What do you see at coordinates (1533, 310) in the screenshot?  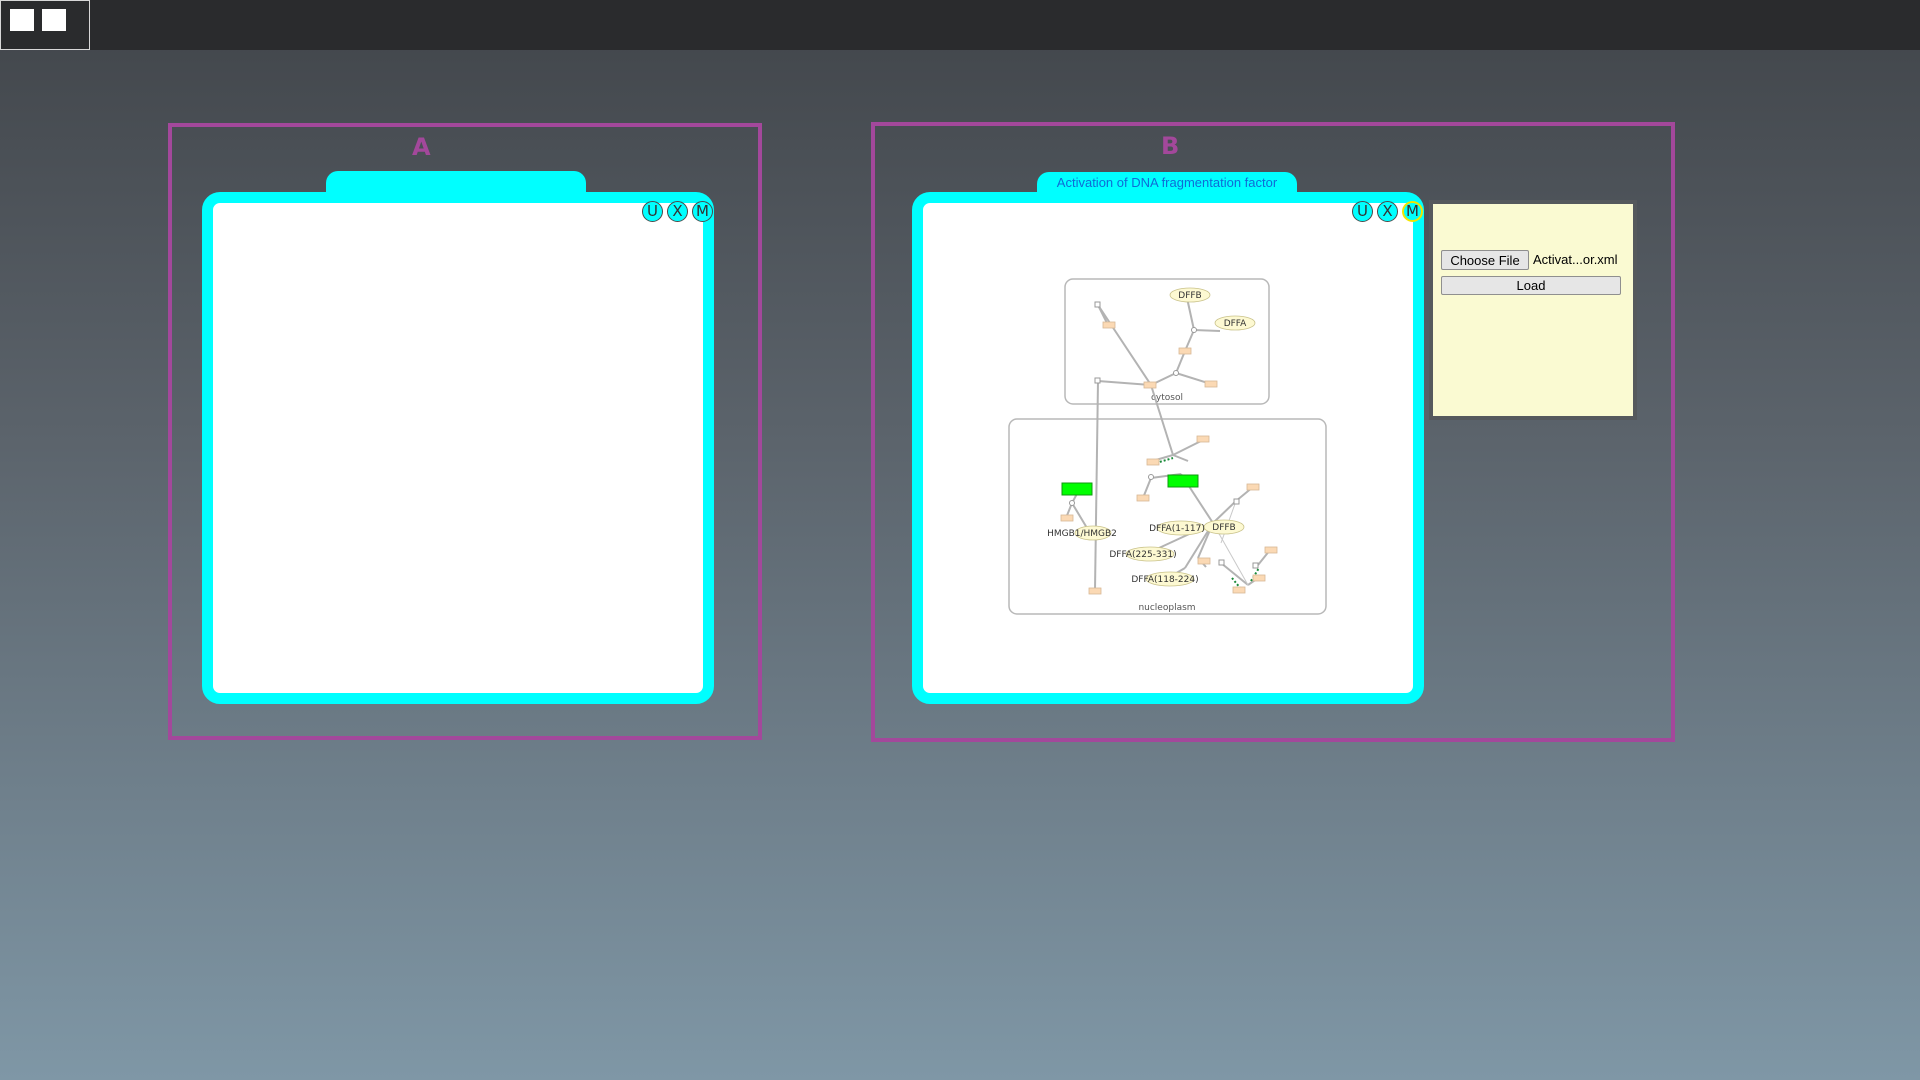 I see `file-loader-panel: Choose File Activat...or.xml Load` at bounding box center [1533, 310].